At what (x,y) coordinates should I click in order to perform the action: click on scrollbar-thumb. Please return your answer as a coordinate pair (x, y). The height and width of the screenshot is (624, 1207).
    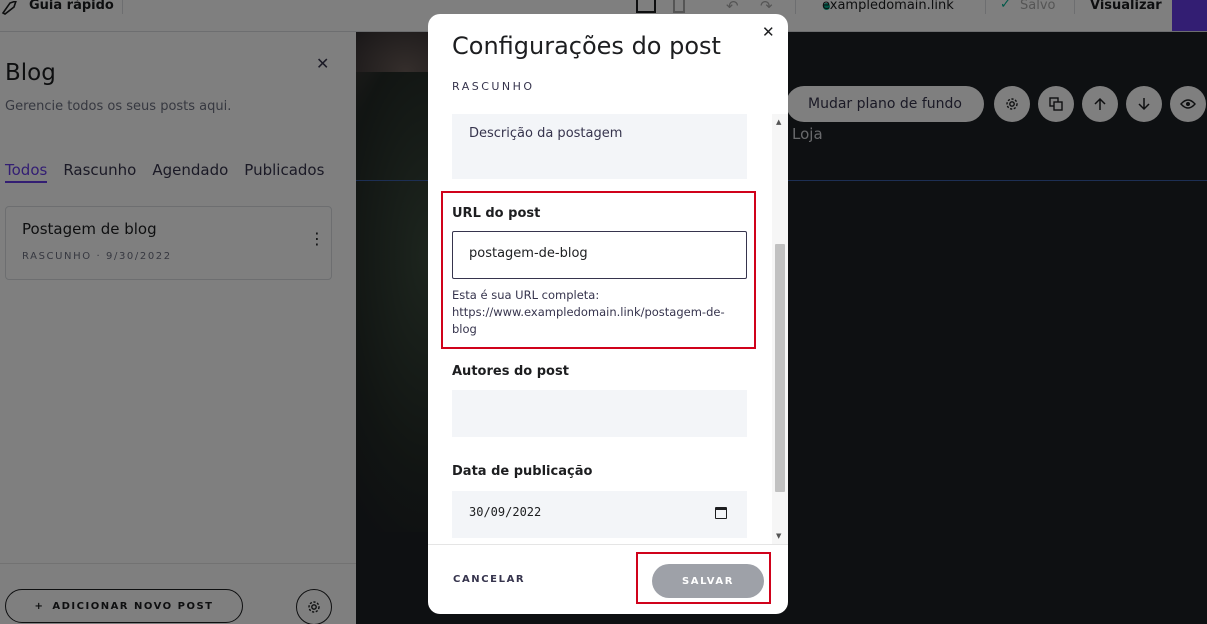
    Looking at the image, I should click on (780, 368).